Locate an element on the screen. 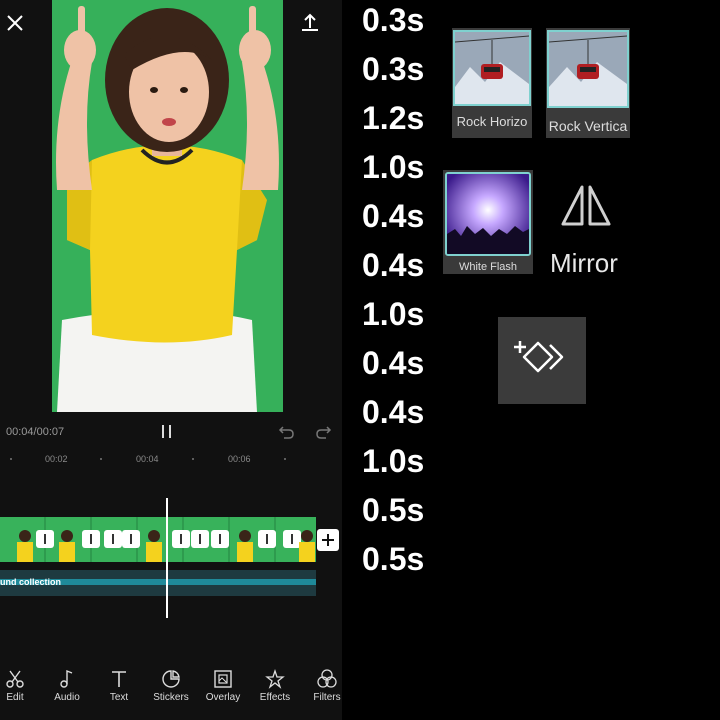 This screenshot has width=720, height=720. ruler-tick-label: 00:06 is located at coordinates (239, 459).